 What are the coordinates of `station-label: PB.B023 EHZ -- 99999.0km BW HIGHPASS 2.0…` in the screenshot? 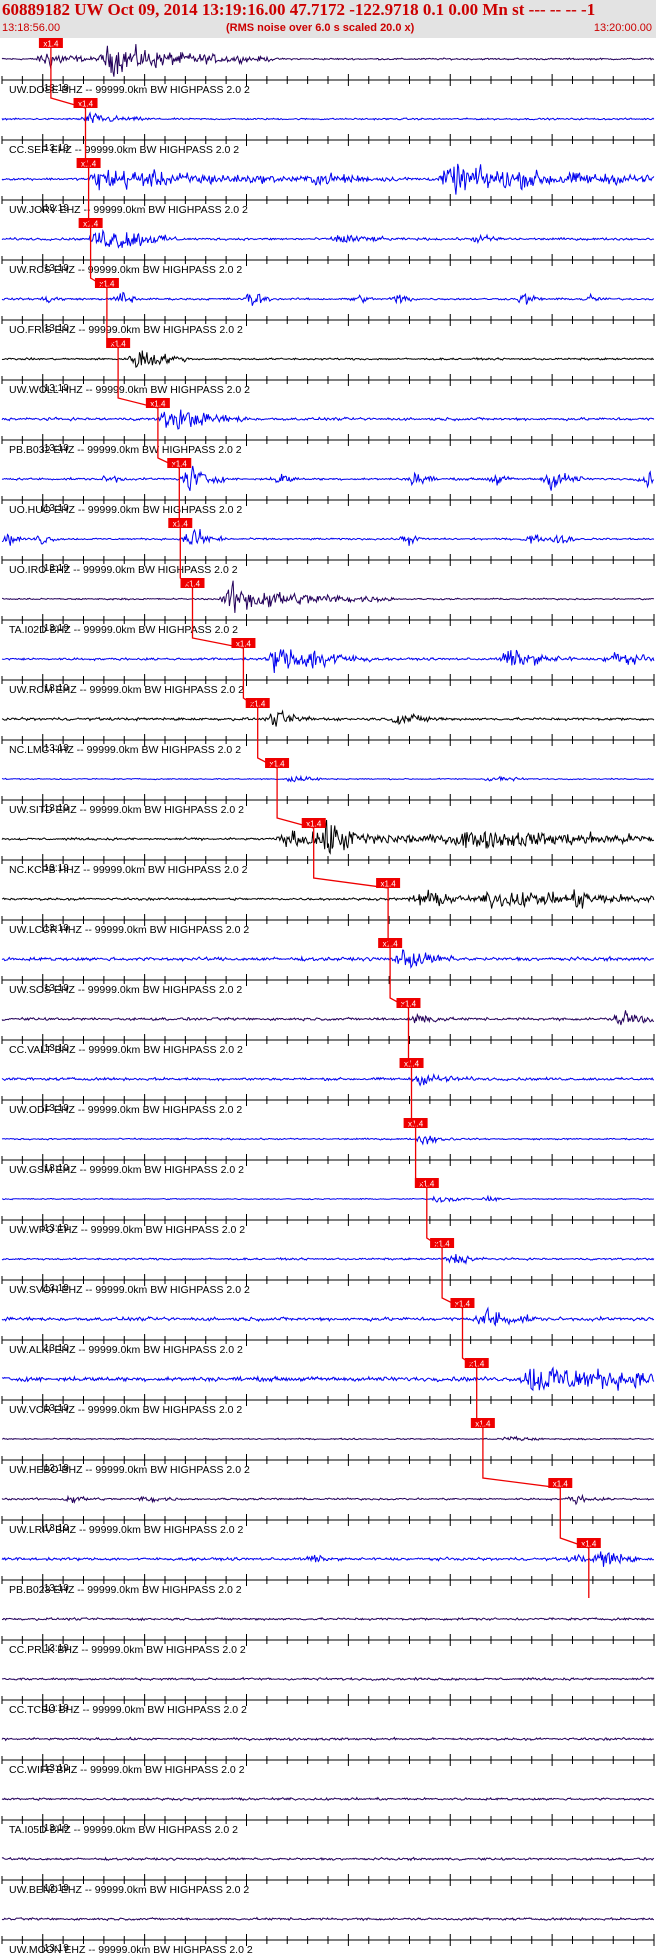 It's located at (125, 1590).